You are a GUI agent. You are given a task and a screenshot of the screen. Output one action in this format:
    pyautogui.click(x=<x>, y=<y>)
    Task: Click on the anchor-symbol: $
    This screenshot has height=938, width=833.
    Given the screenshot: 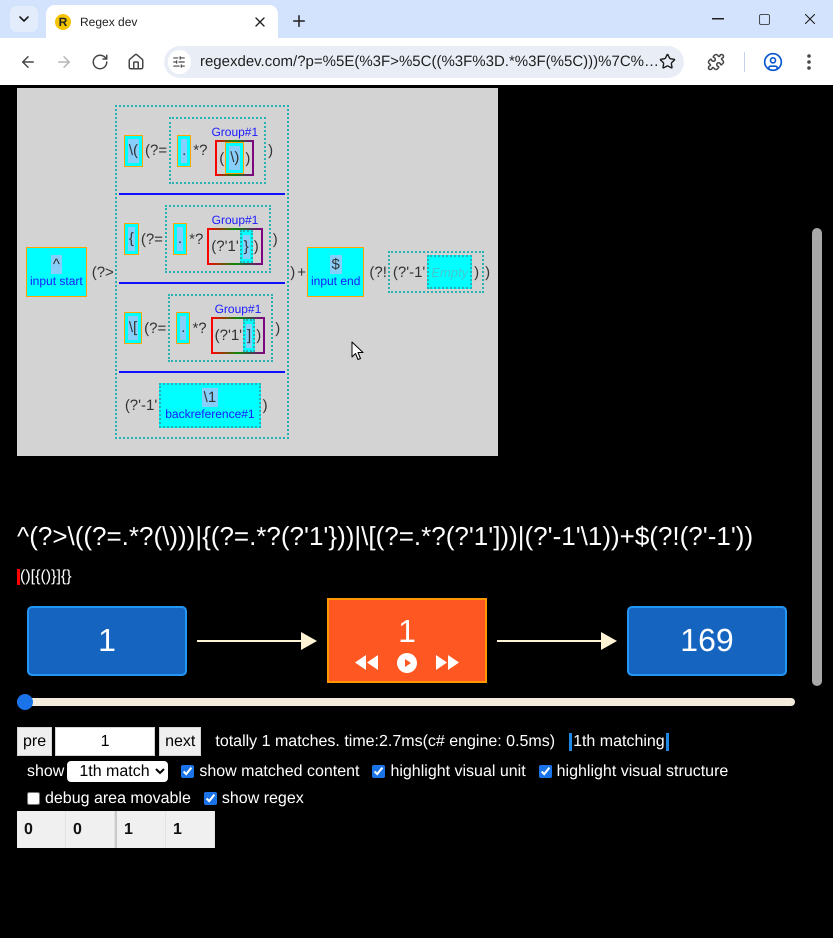 What is the action you would take?
    pyautogui.click(x=336, y=264)
    